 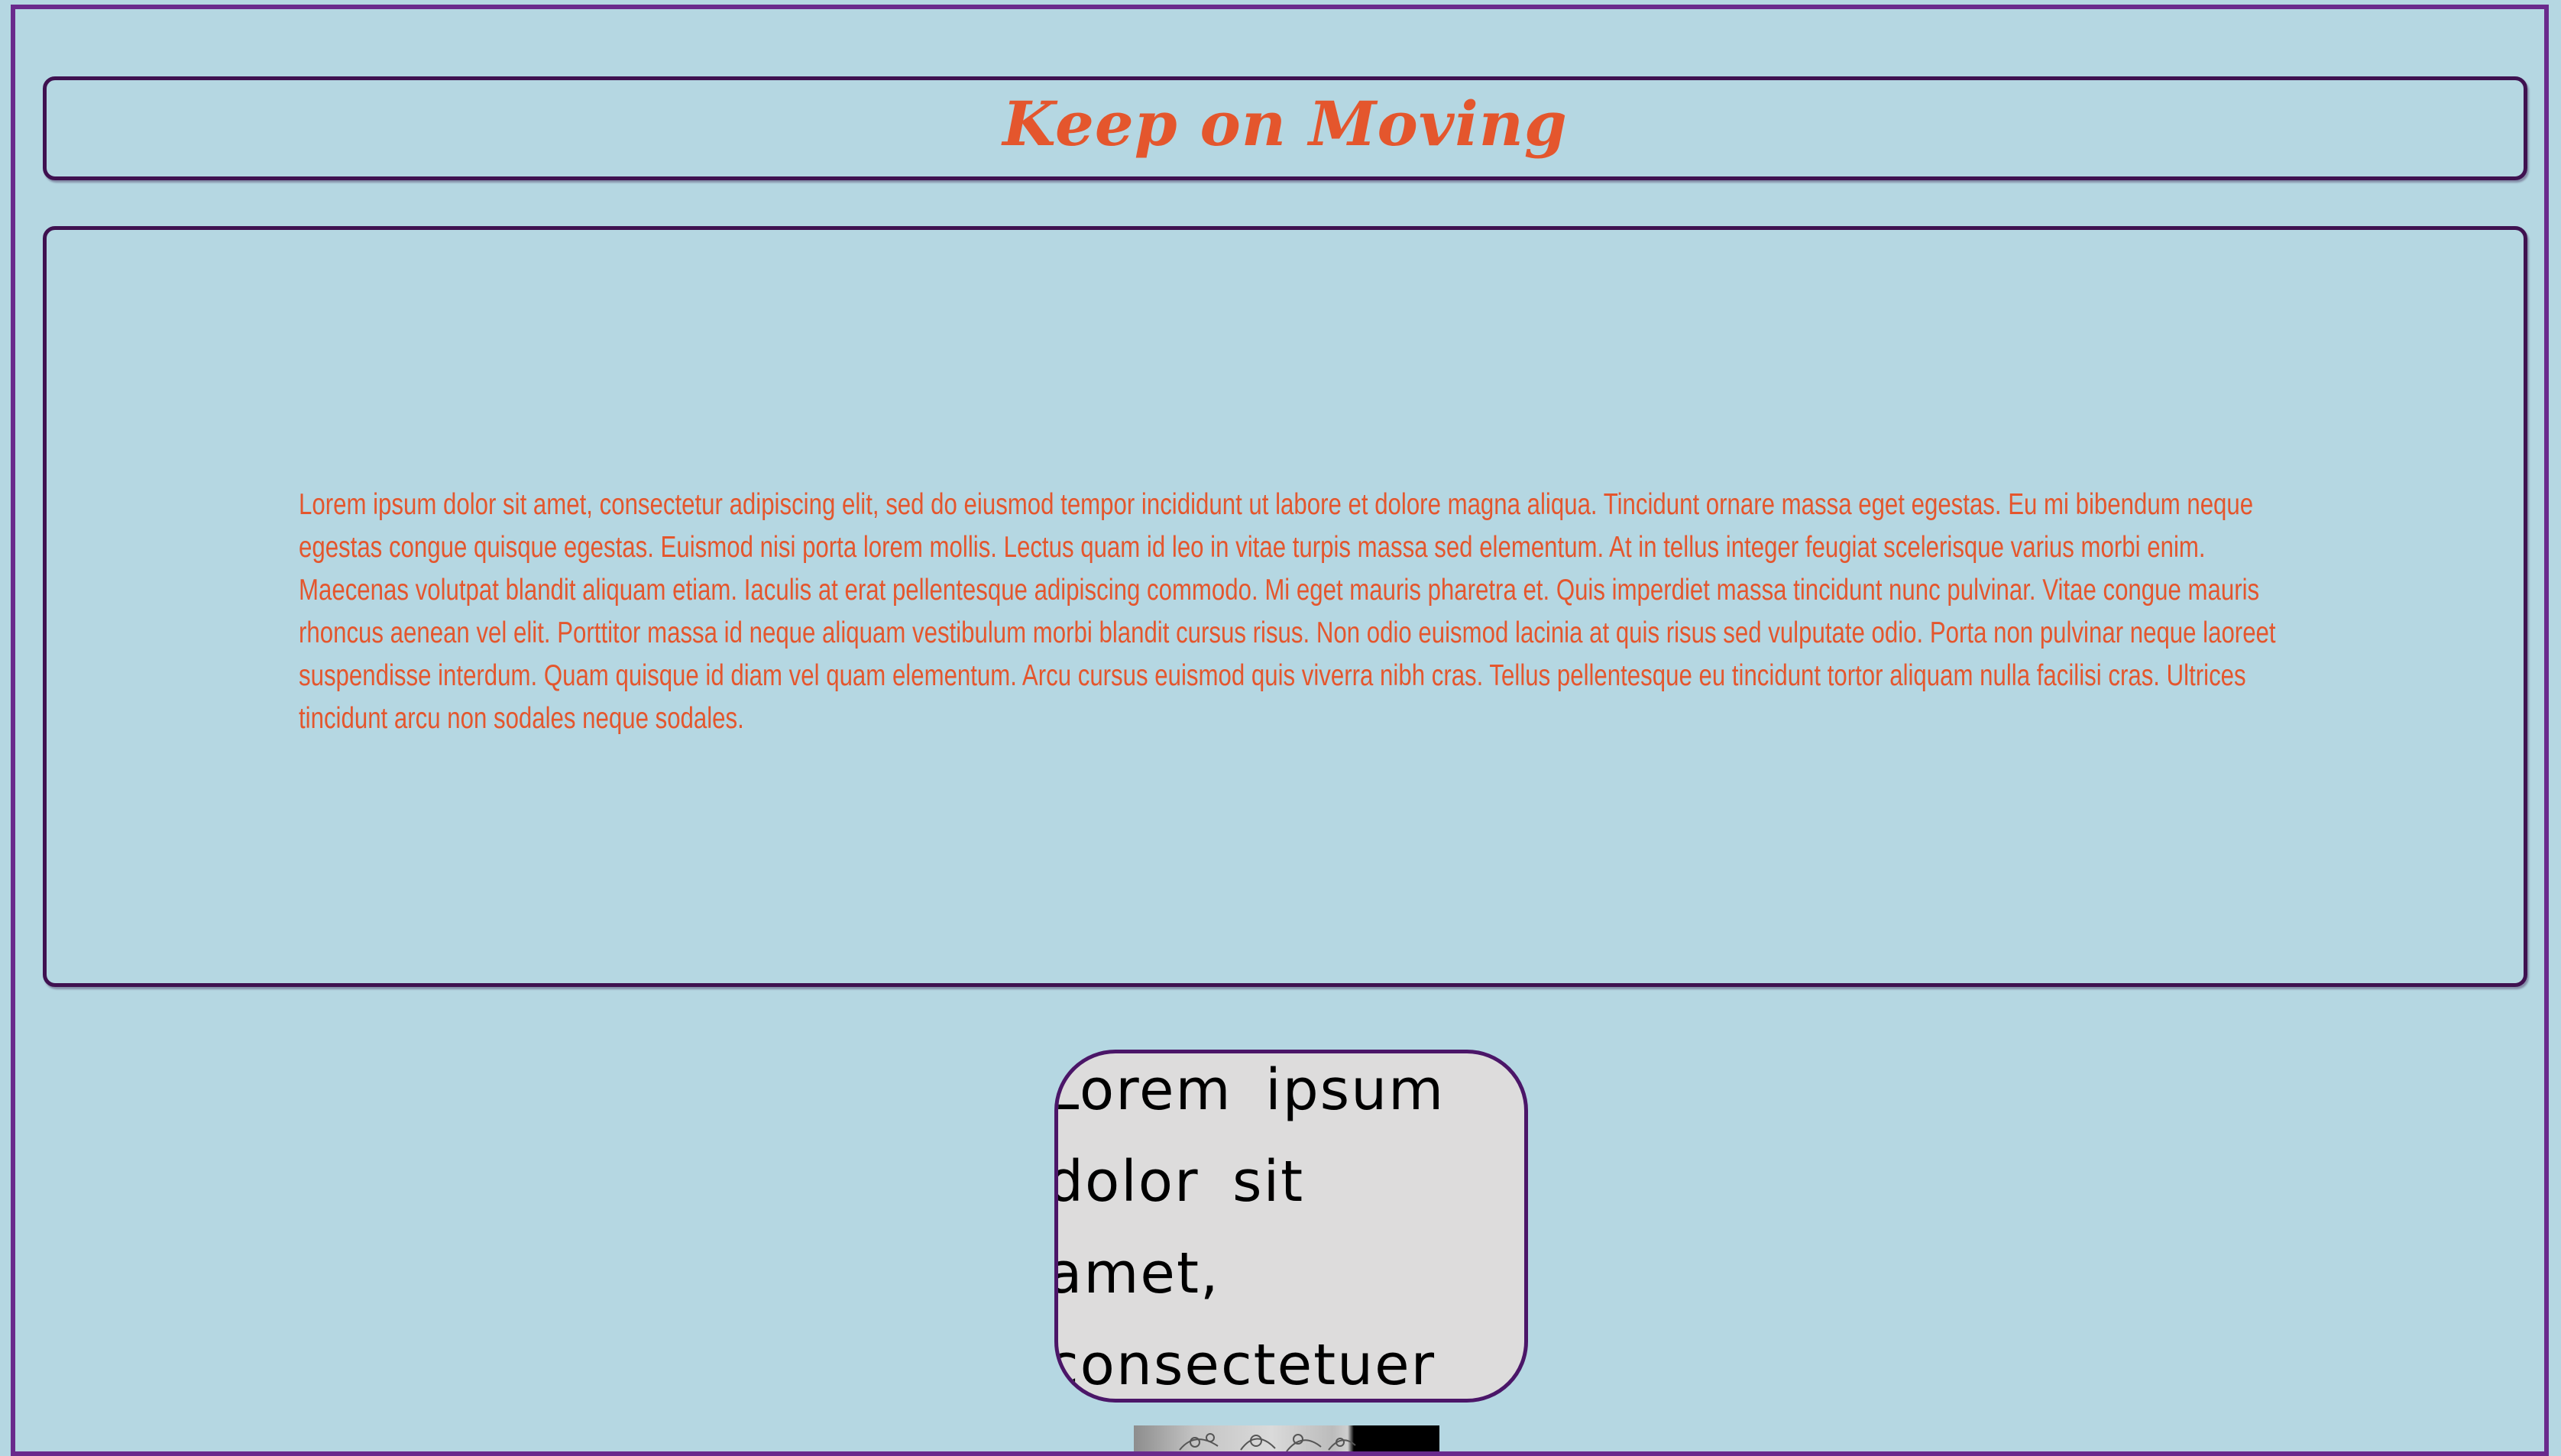 I want to click on header-box: Keep on Moving, so click(x=1285, y=128).